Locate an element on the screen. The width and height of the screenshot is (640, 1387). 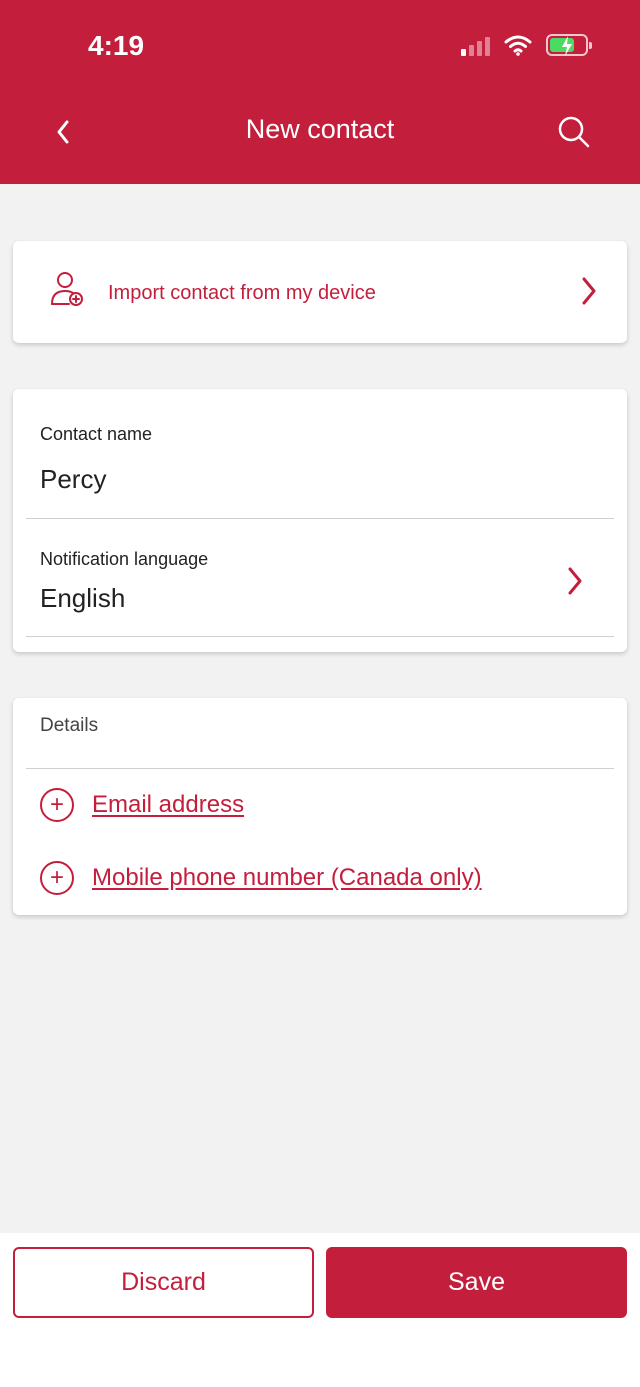
status-time: 4:19 is located at coordinates (116, 45).